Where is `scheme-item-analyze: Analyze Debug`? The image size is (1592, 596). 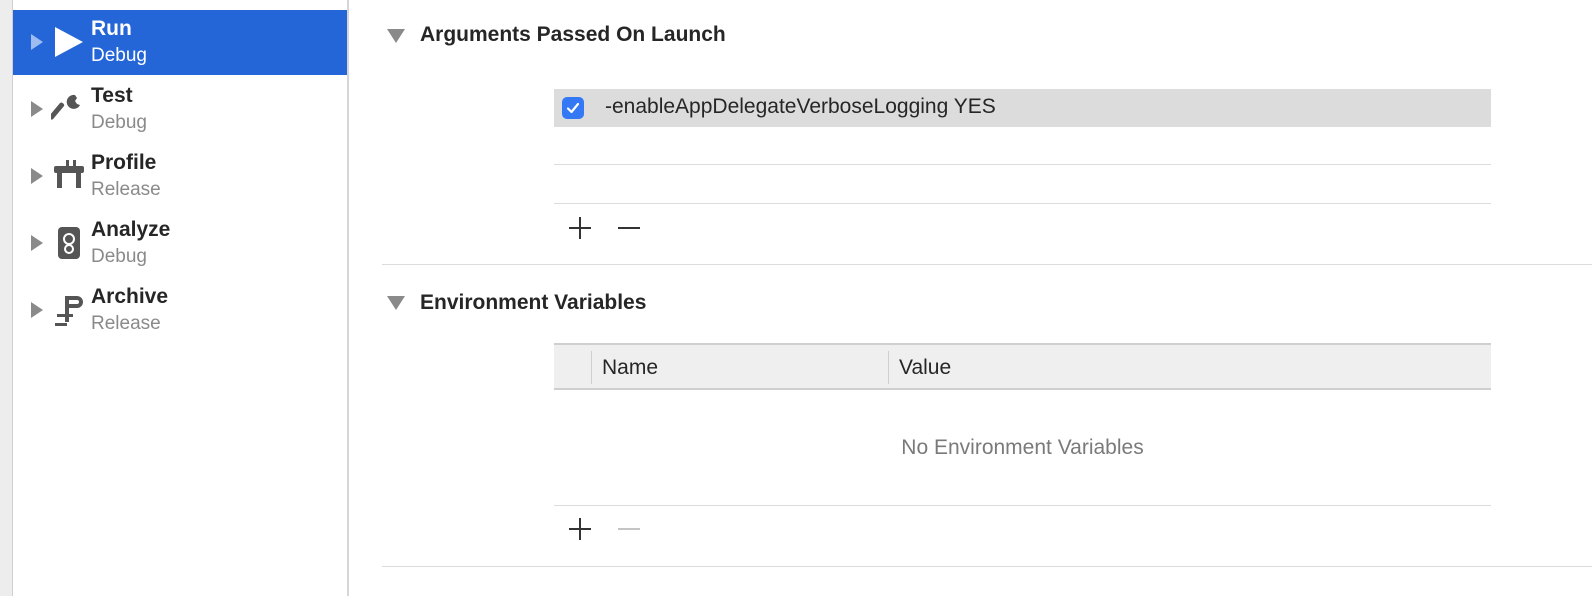 scheme-item-analyze: Analyze Debug is located at coordinates (180, 243).